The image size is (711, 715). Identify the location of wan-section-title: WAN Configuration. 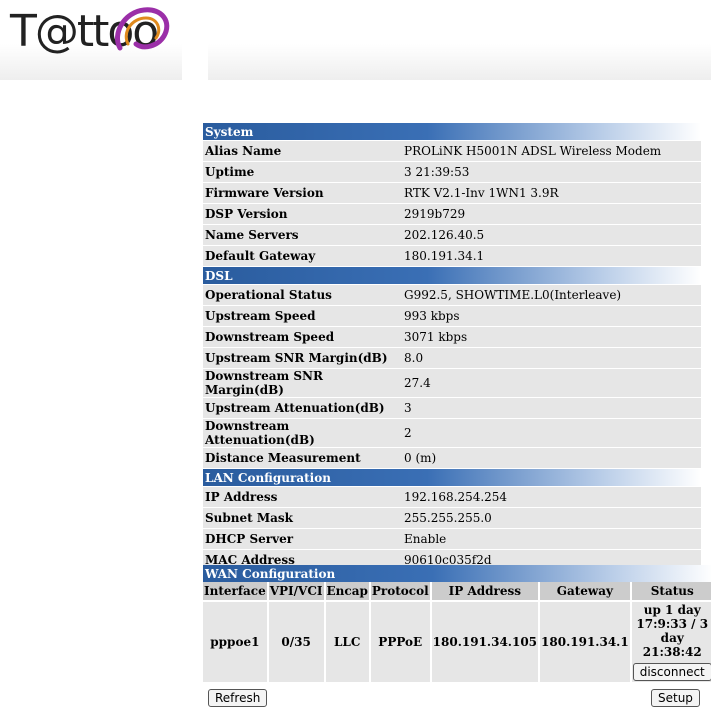
(457, 573).